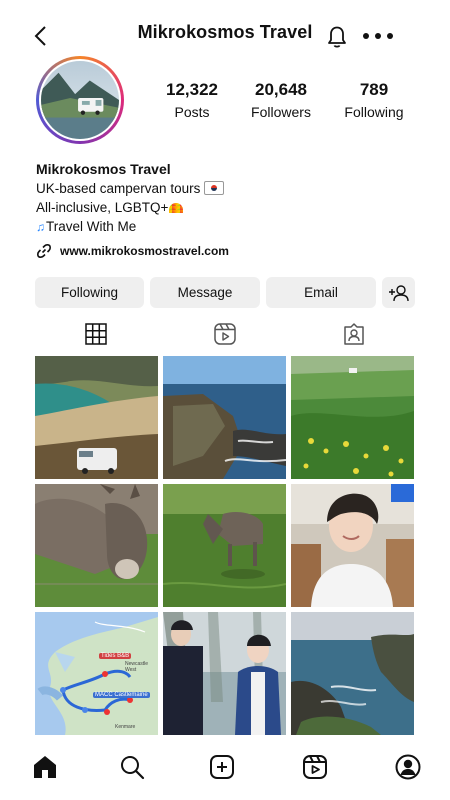 This screenshot has height=800, width=450. Describe the element at coordinates (352, 545) in the screenshot. I see `man-smiling-photo` at that location.